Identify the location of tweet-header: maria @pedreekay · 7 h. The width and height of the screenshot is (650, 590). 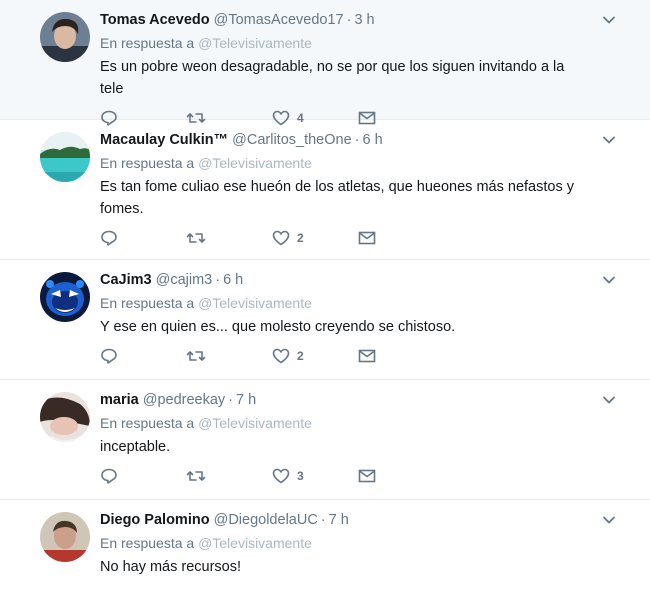
(368, 400).